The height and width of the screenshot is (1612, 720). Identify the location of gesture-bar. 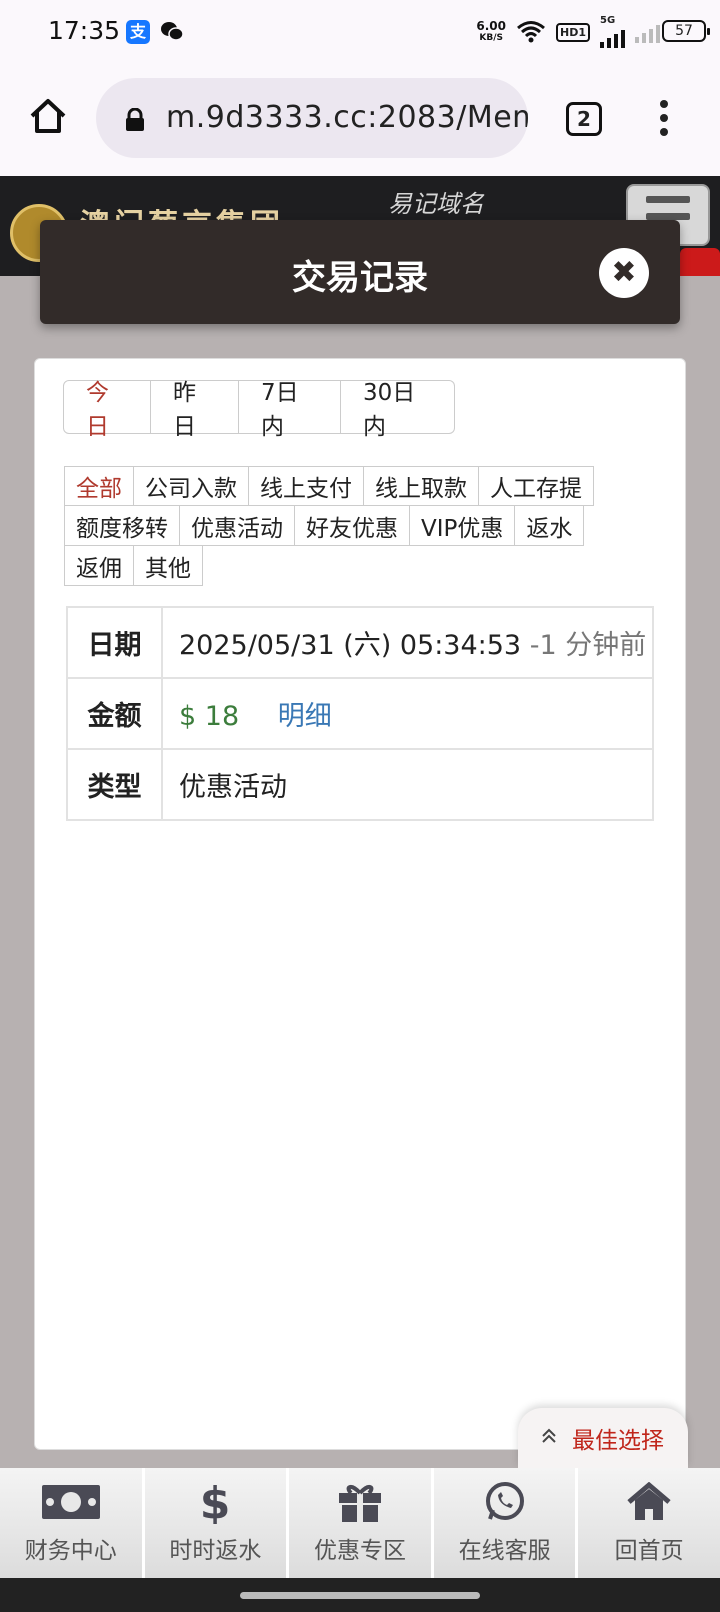
(360, 1595).